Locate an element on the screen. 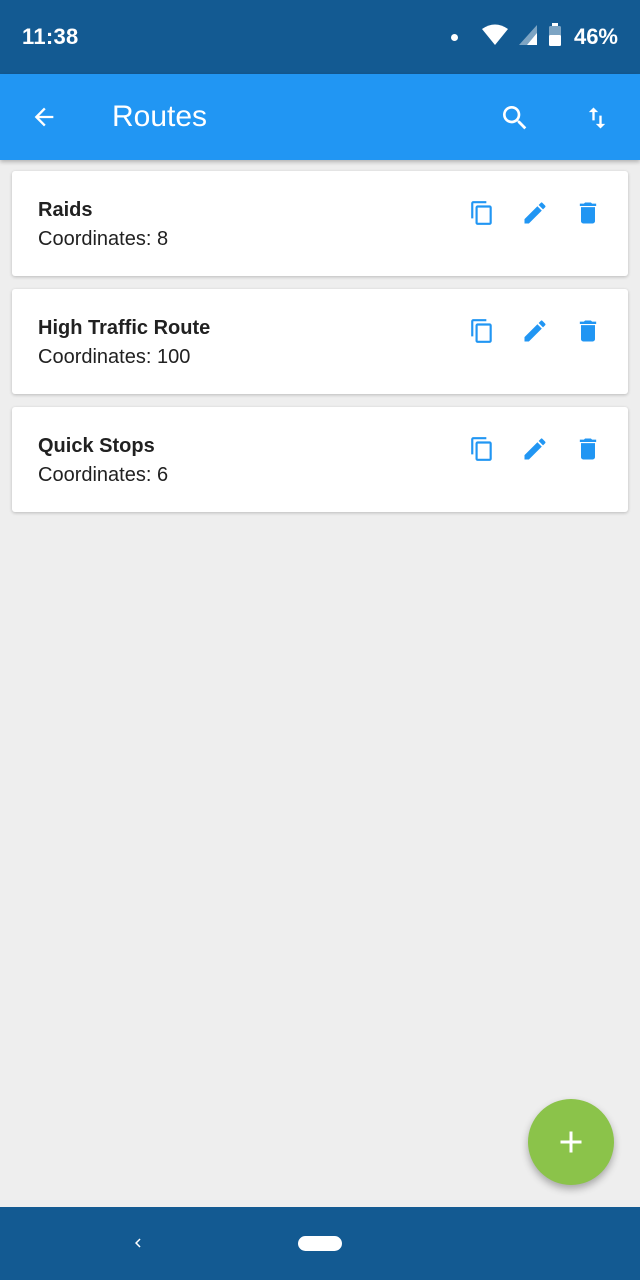  nav-home-button is located at coordinates (320, 1243).